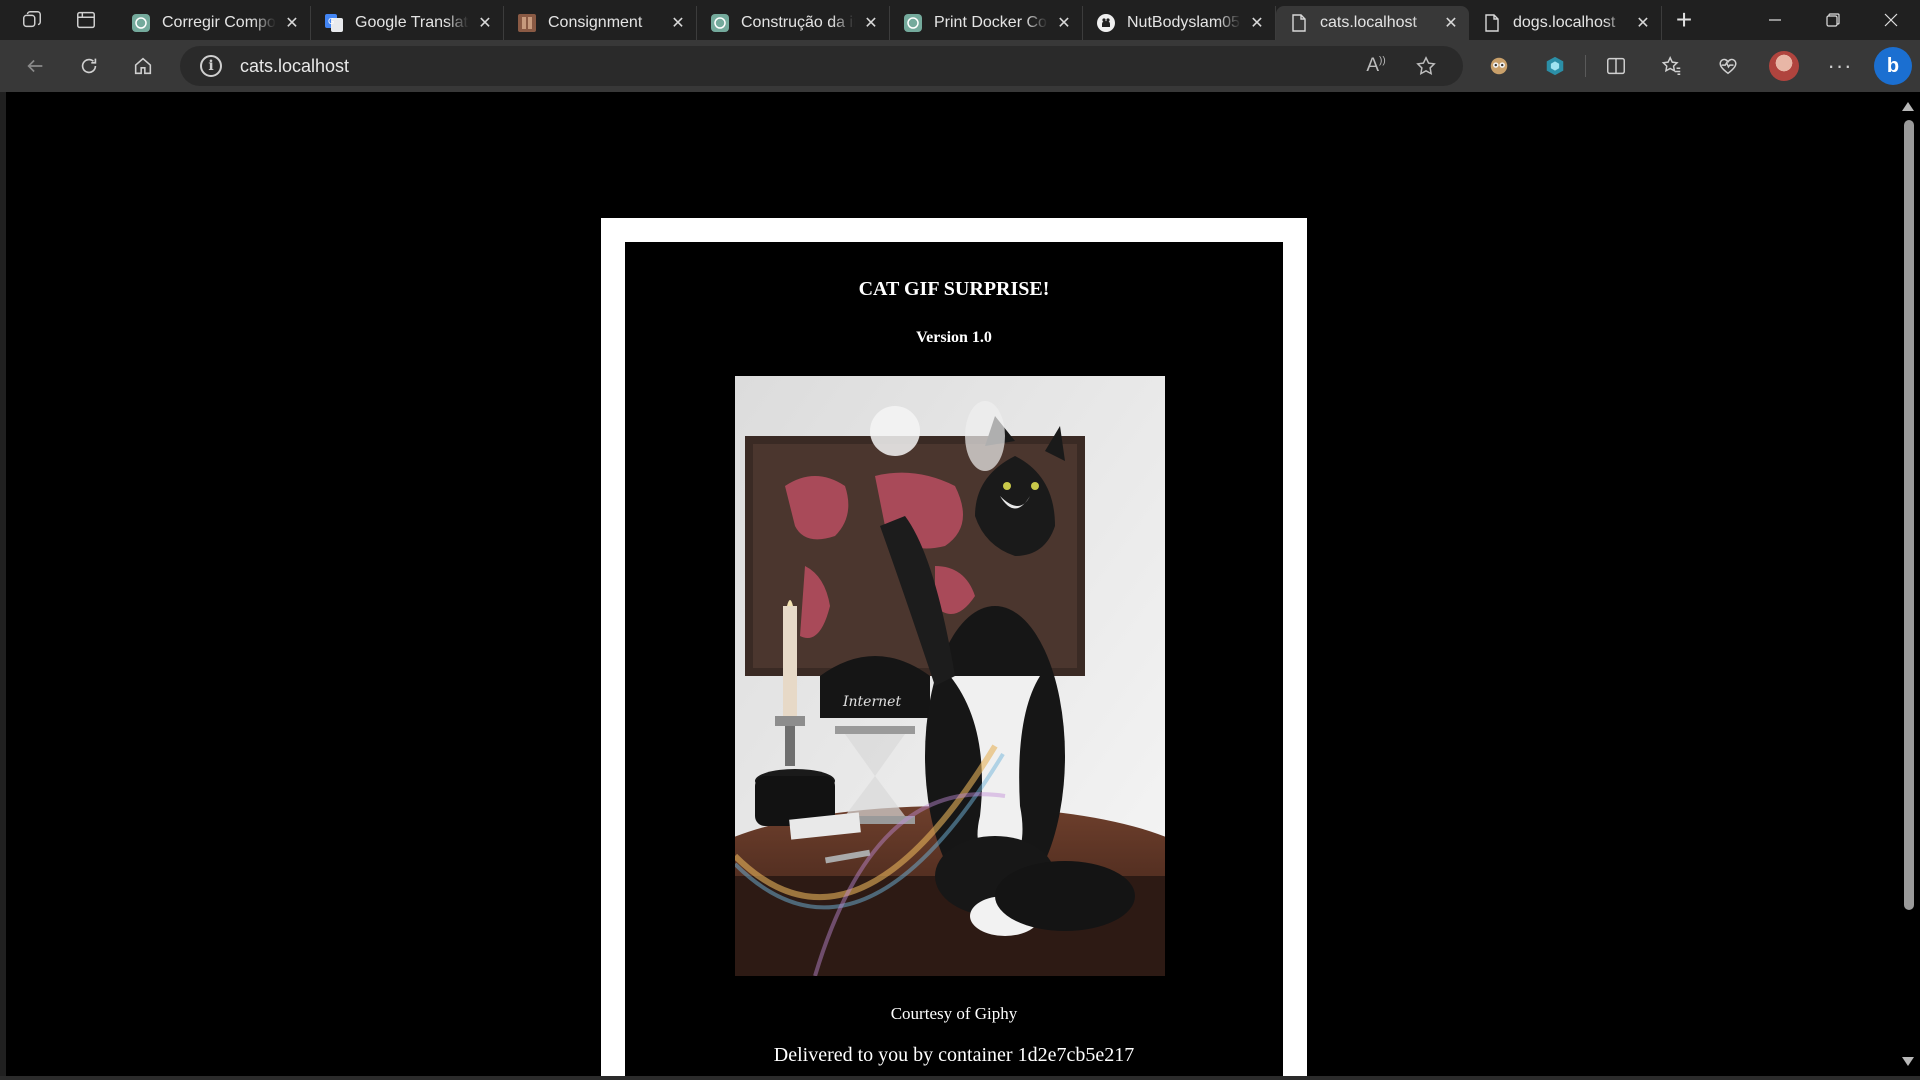 The image size is (1920, 1080). I want to click on home-icon, so click(143, 66).